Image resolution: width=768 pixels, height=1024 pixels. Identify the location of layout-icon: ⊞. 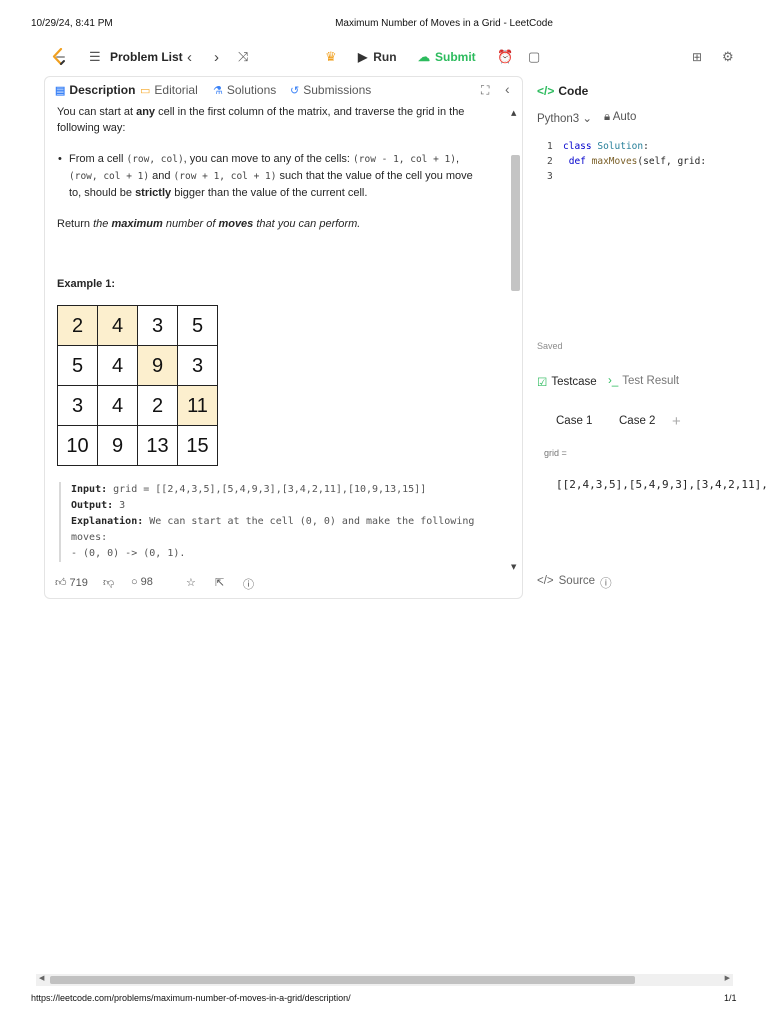
(697, 57).